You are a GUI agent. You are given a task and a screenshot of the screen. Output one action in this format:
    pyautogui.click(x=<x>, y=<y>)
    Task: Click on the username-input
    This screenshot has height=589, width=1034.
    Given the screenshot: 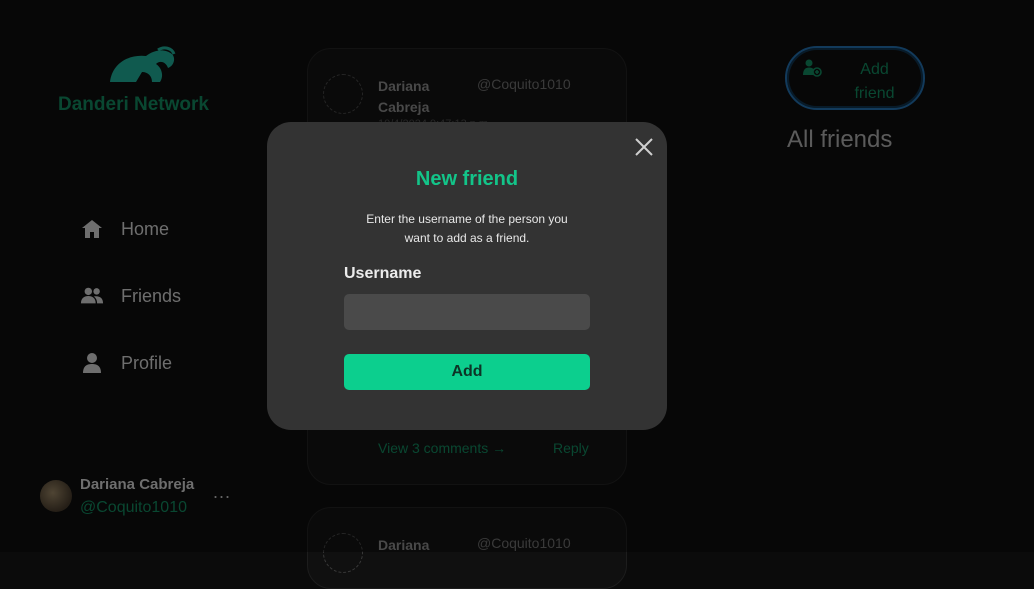 What is the action you would take?
    pyautogui.click(x=467, y=312)
    